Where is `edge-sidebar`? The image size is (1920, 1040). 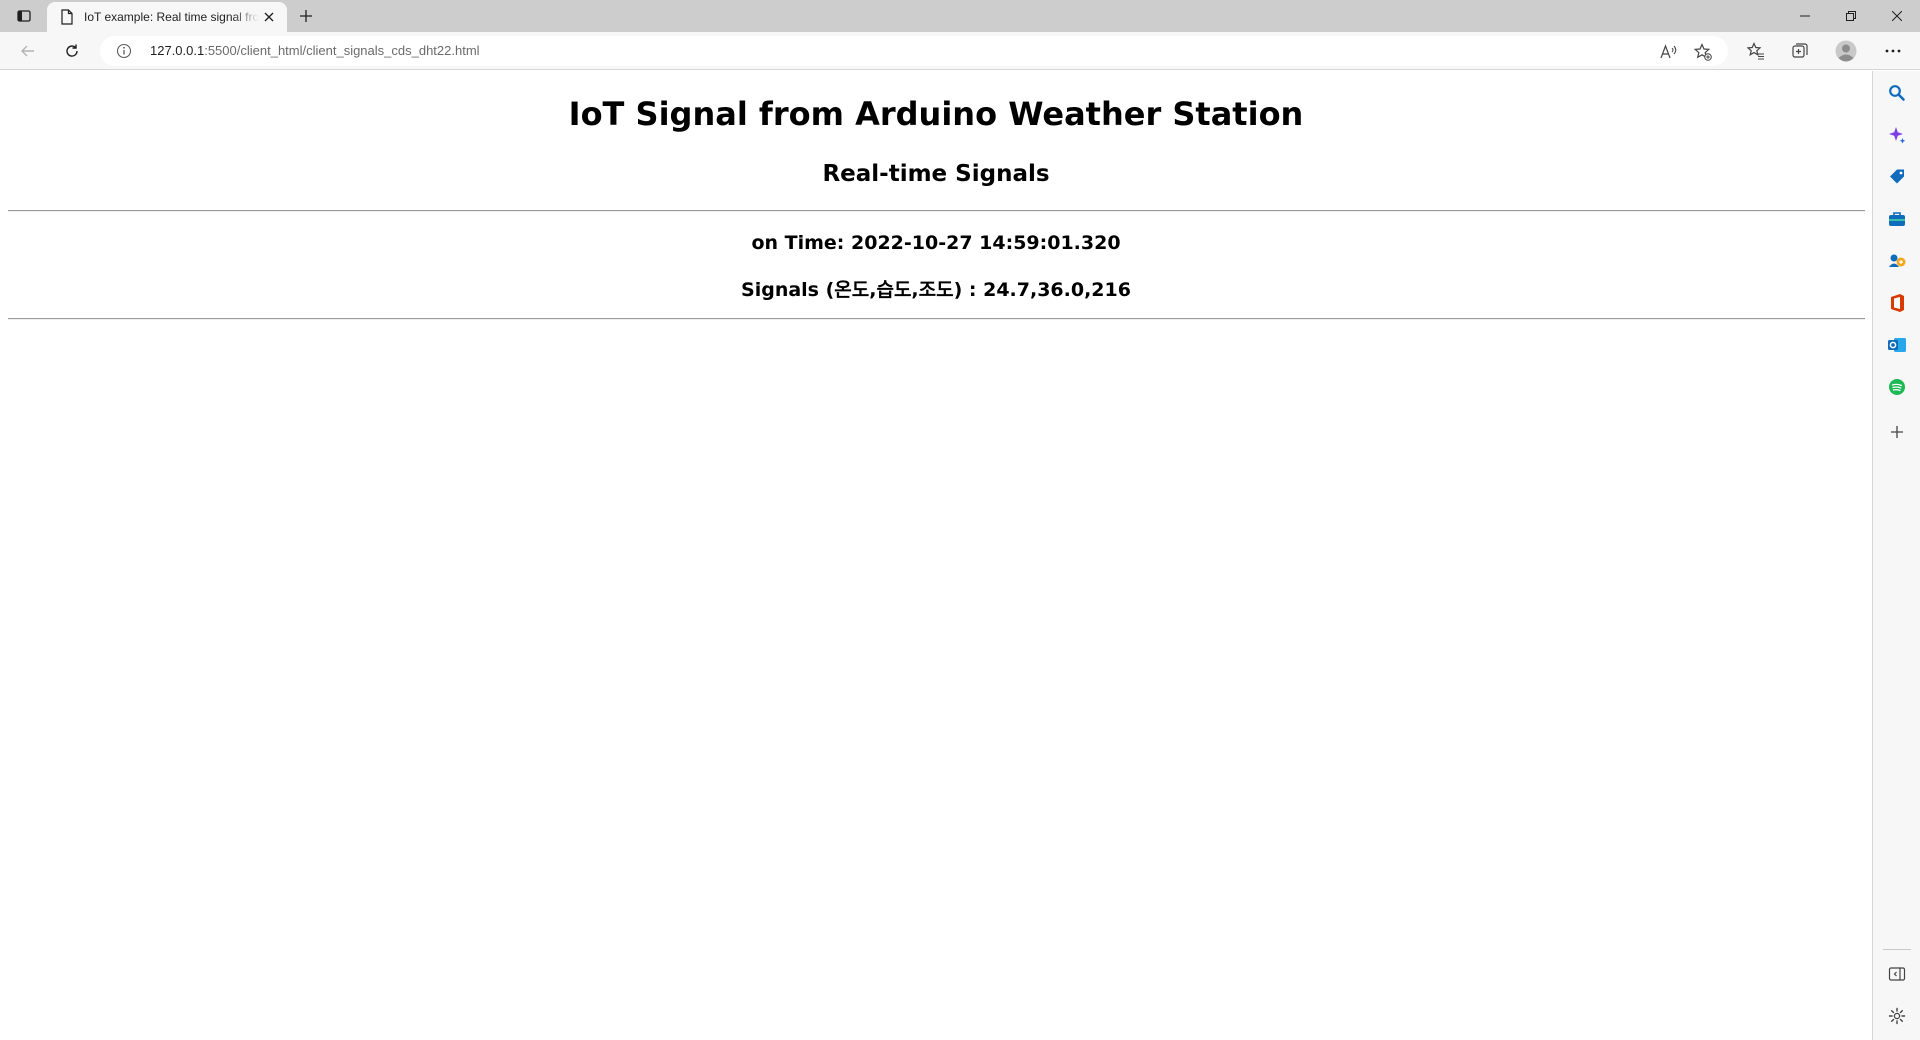 edge-sidebar is located at coordinates (1896, 555).